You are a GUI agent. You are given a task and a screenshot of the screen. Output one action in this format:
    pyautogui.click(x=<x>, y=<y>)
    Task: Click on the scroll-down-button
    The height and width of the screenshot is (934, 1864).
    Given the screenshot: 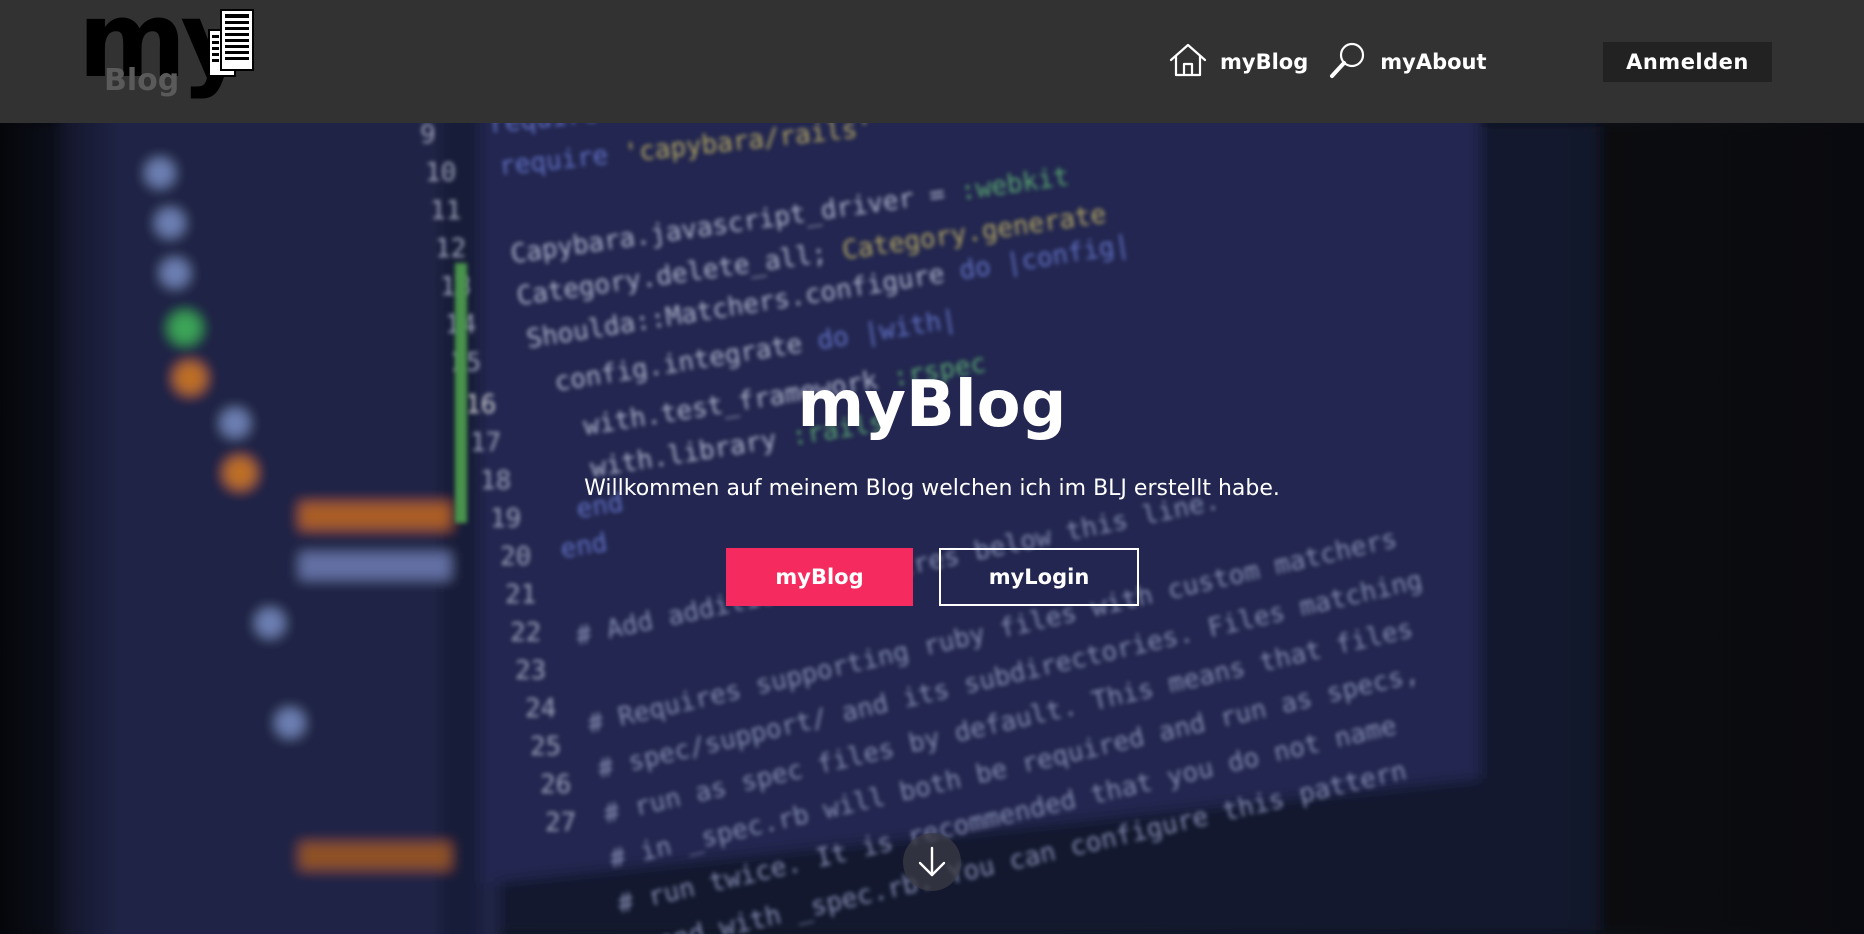 What is the action you would take?
    pyautogui.click(x=932, y=862)
    